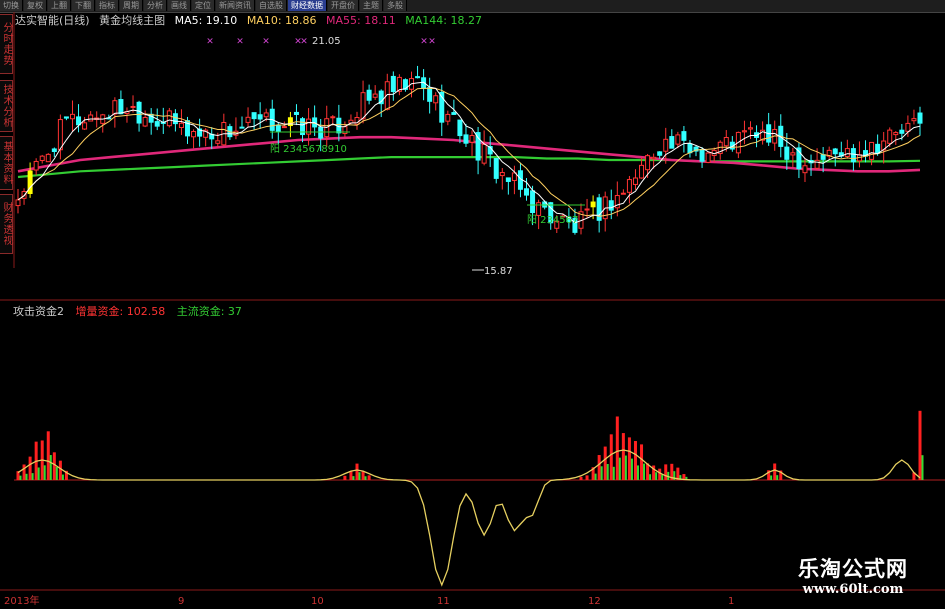 Image resolution: width=945 pixels, height=609 pixels. What do you see at coordinates (552, 220) in the screenshot?
I see `seq2-label: 阳 234567` at bounding box center [552, 220].